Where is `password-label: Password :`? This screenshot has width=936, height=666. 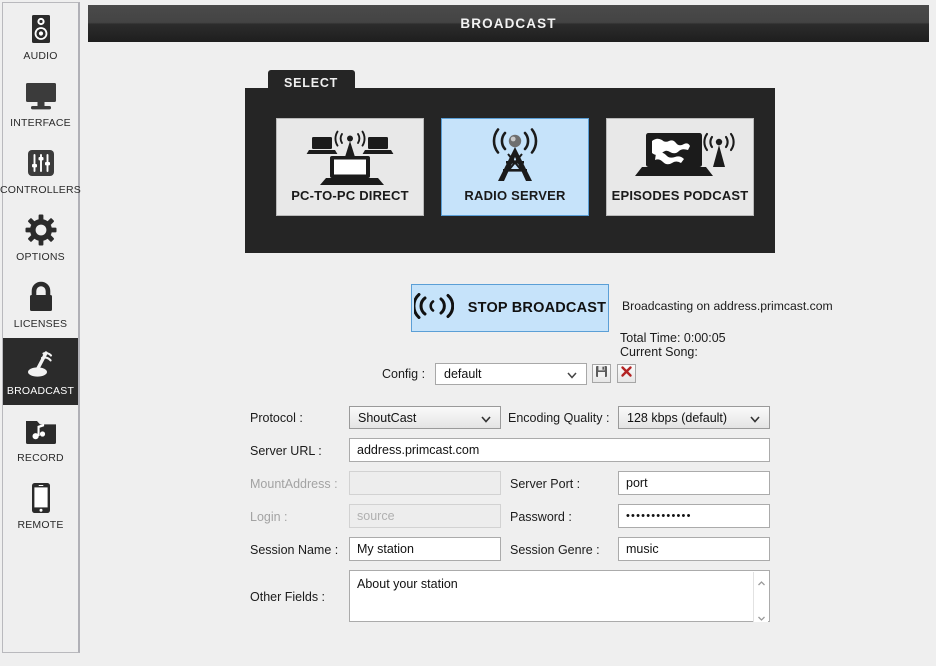 password-label: Password : is located at coordinates (541, 517).